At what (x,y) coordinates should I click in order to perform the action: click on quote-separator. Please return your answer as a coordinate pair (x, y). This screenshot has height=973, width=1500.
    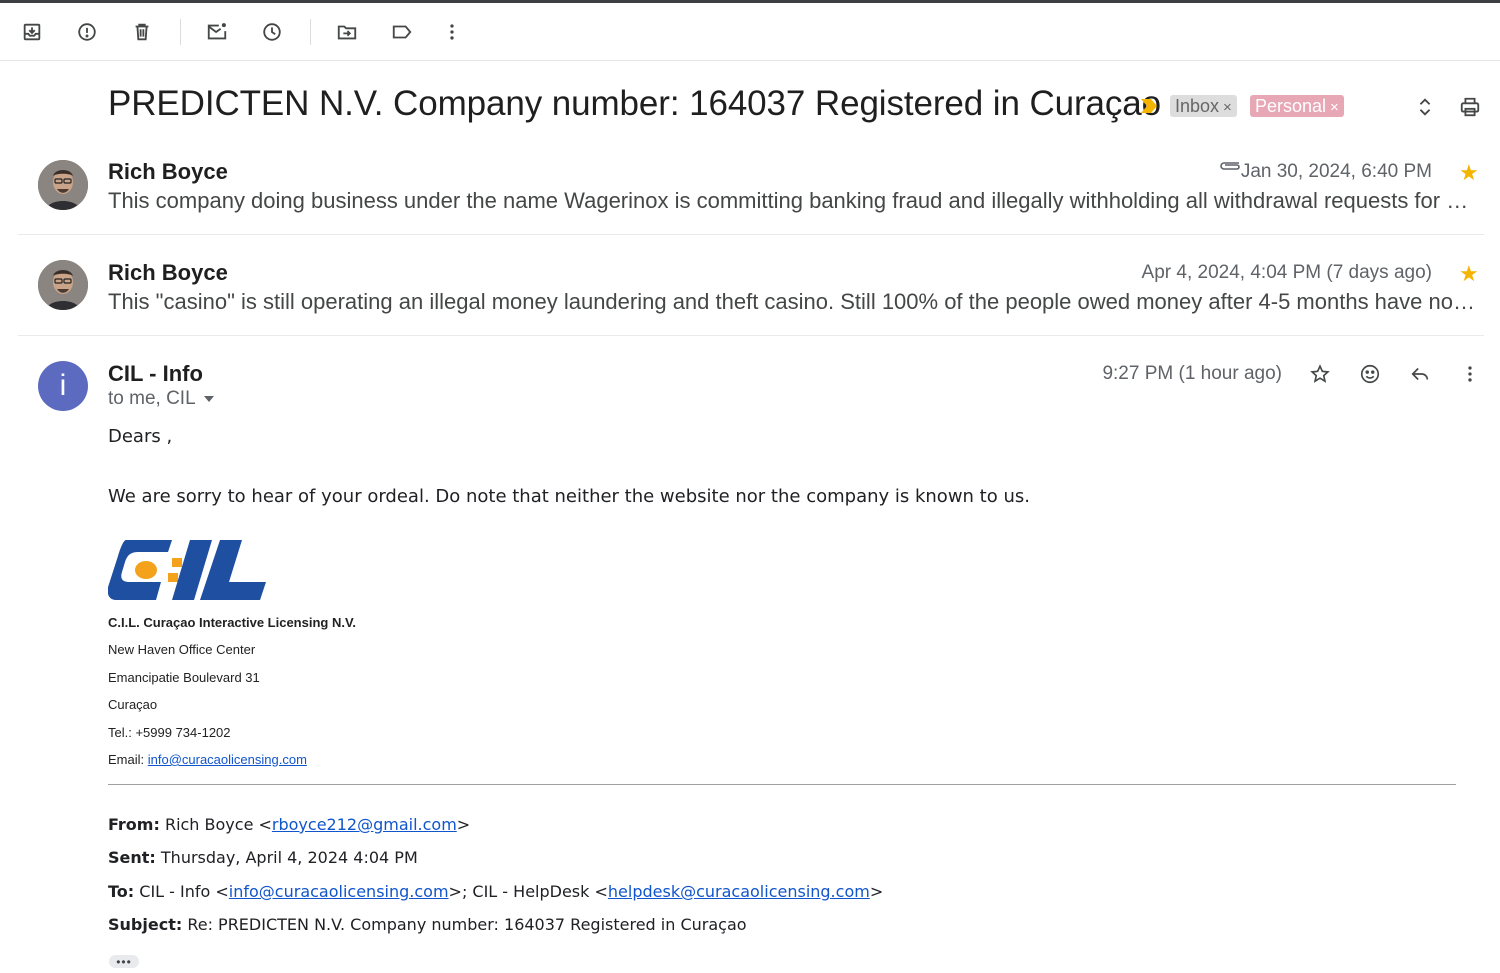
    Looking at the image, I should click on (782, 784).